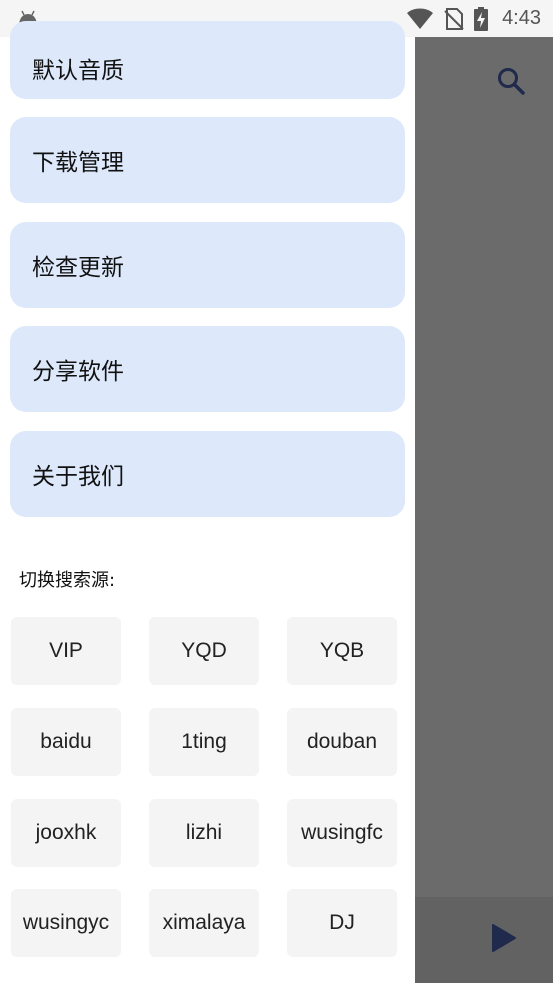 This screenshot has width=553, height=983. Describe the element at coordinates (504, 938) in the screenshot. I see `play-icon` at that location.